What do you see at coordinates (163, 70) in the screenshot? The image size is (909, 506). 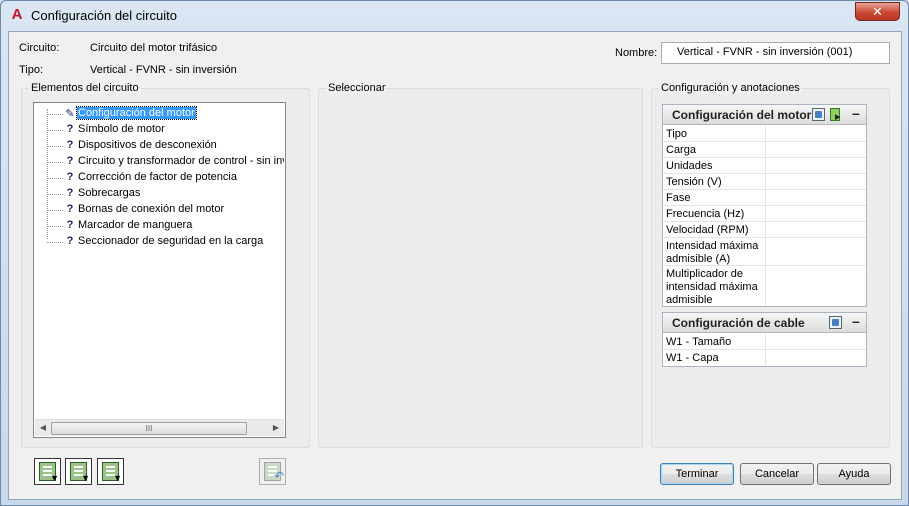 I see `type-value: Vertical - FVNR - sin inversión` at bounding box center [163, 70].